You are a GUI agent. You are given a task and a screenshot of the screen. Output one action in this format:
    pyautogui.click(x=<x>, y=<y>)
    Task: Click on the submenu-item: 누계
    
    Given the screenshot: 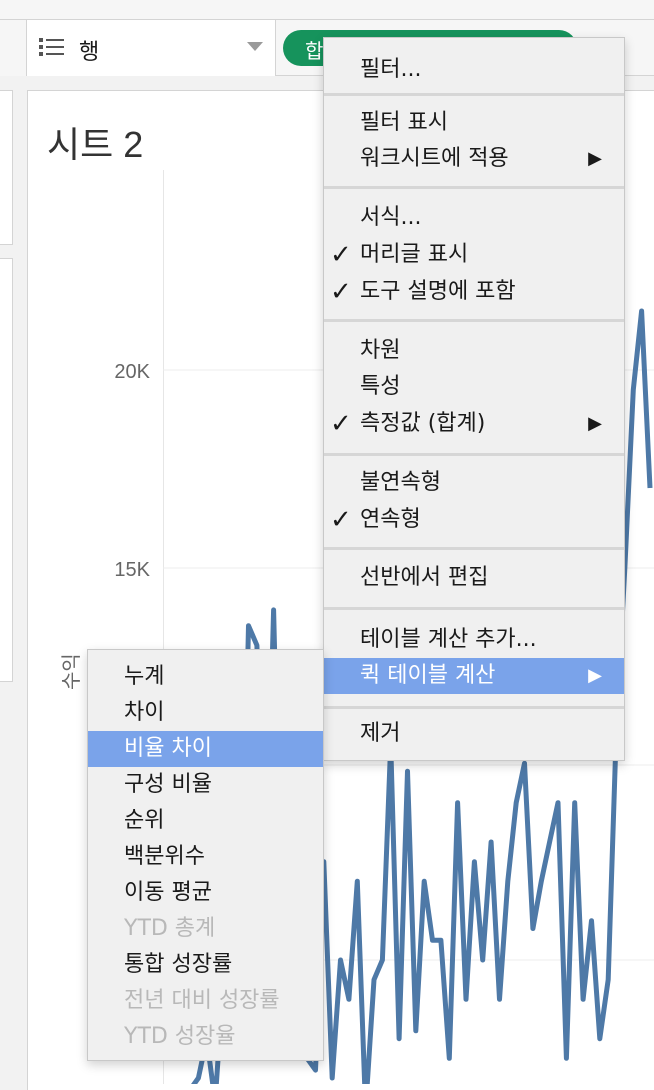 What is the action you would take?
    pyautogui.click(x=205, y=677)
    